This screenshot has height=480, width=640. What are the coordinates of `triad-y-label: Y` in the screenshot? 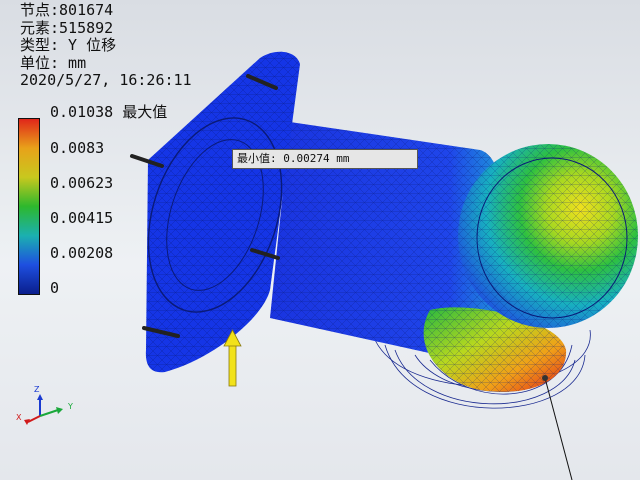 It's located at (70, 406).